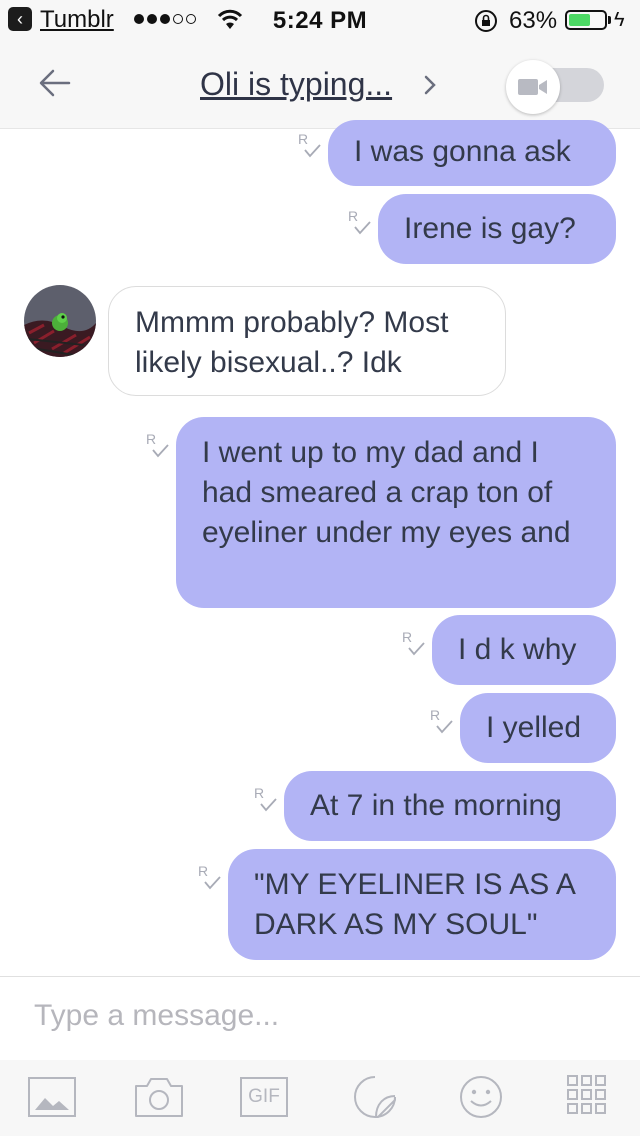  Describe the element at coordinates (579, 20) in the screenshot. I see `battery-level-fill` at that location.